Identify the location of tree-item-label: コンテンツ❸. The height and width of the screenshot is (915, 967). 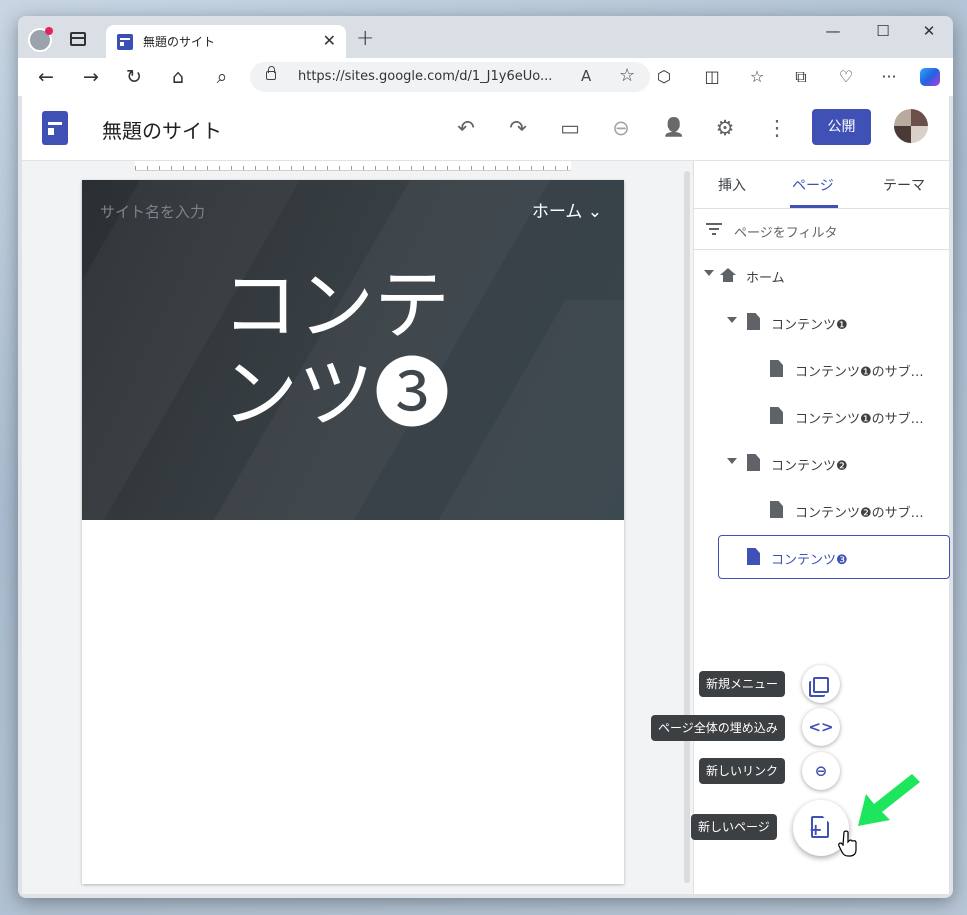
(809, 560).